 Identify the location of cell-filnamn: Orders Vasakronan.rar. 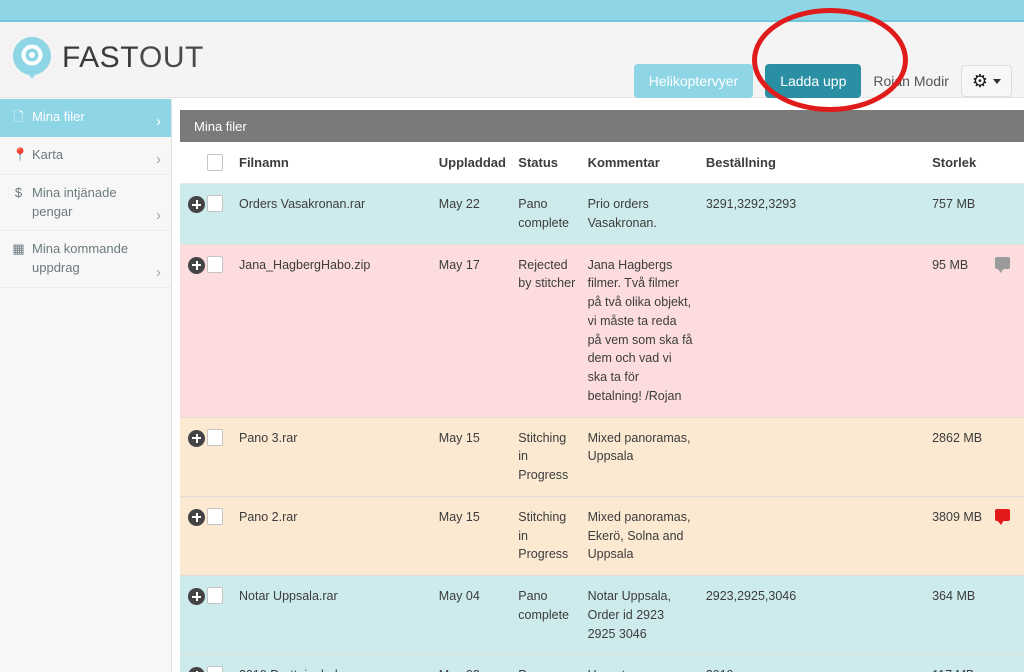
(333, 214).